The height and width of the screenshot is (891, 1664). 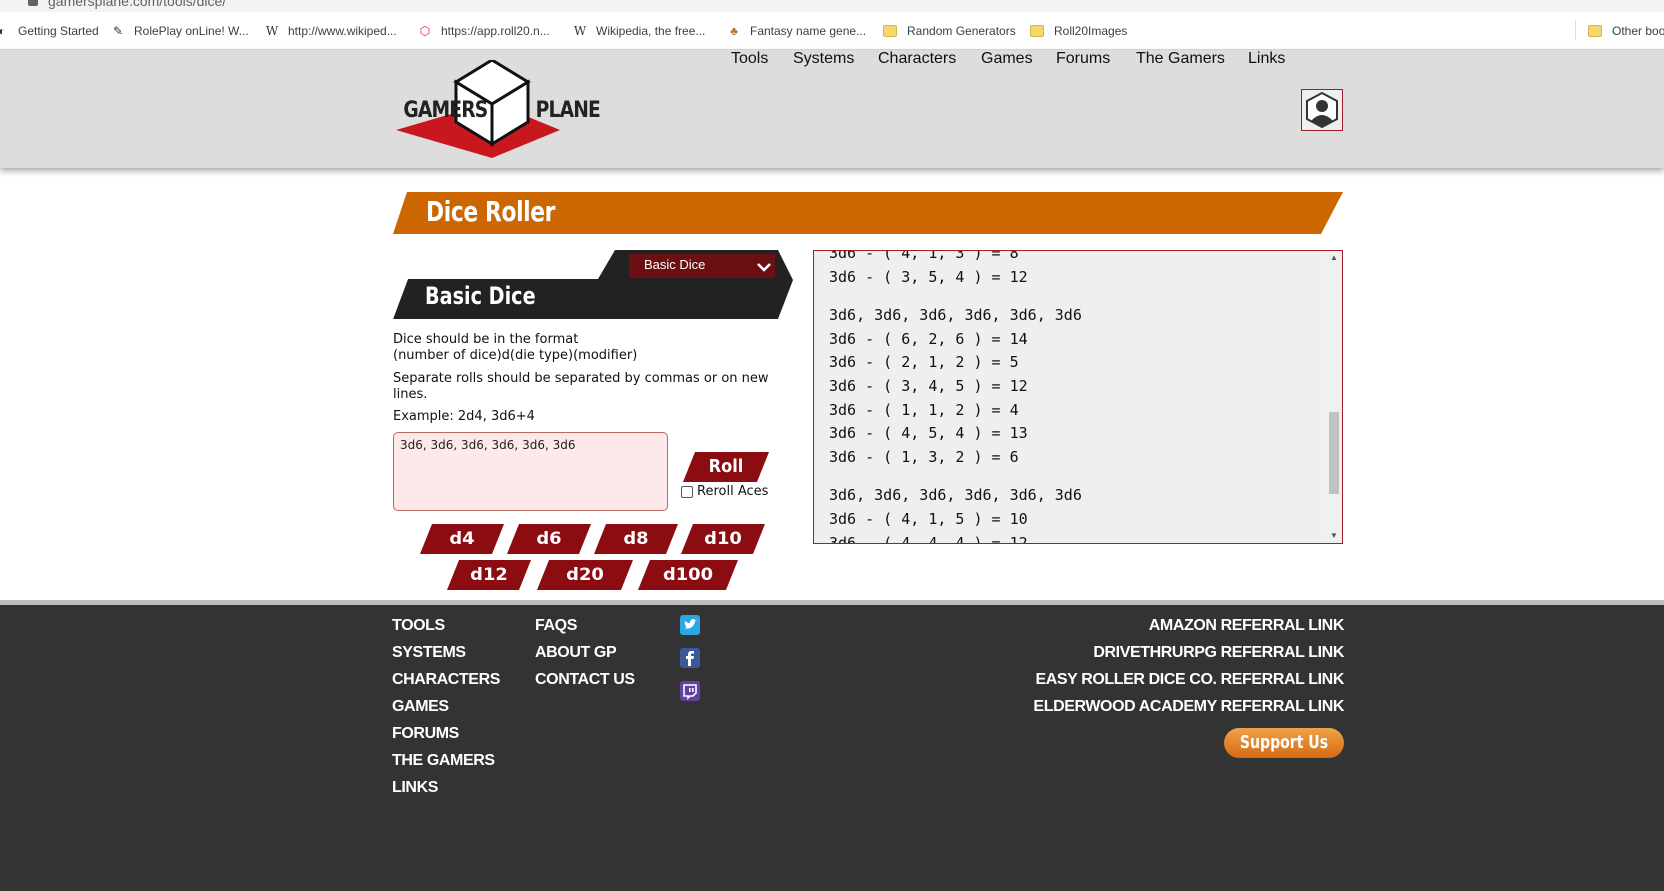 I want to click on user-menu-button, so click(x=1322, y=110).